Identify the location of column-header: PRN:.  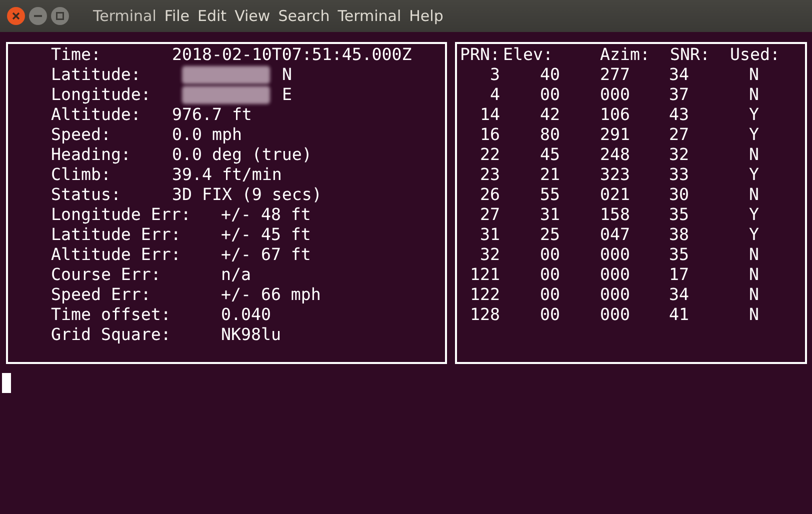
(480, 55).